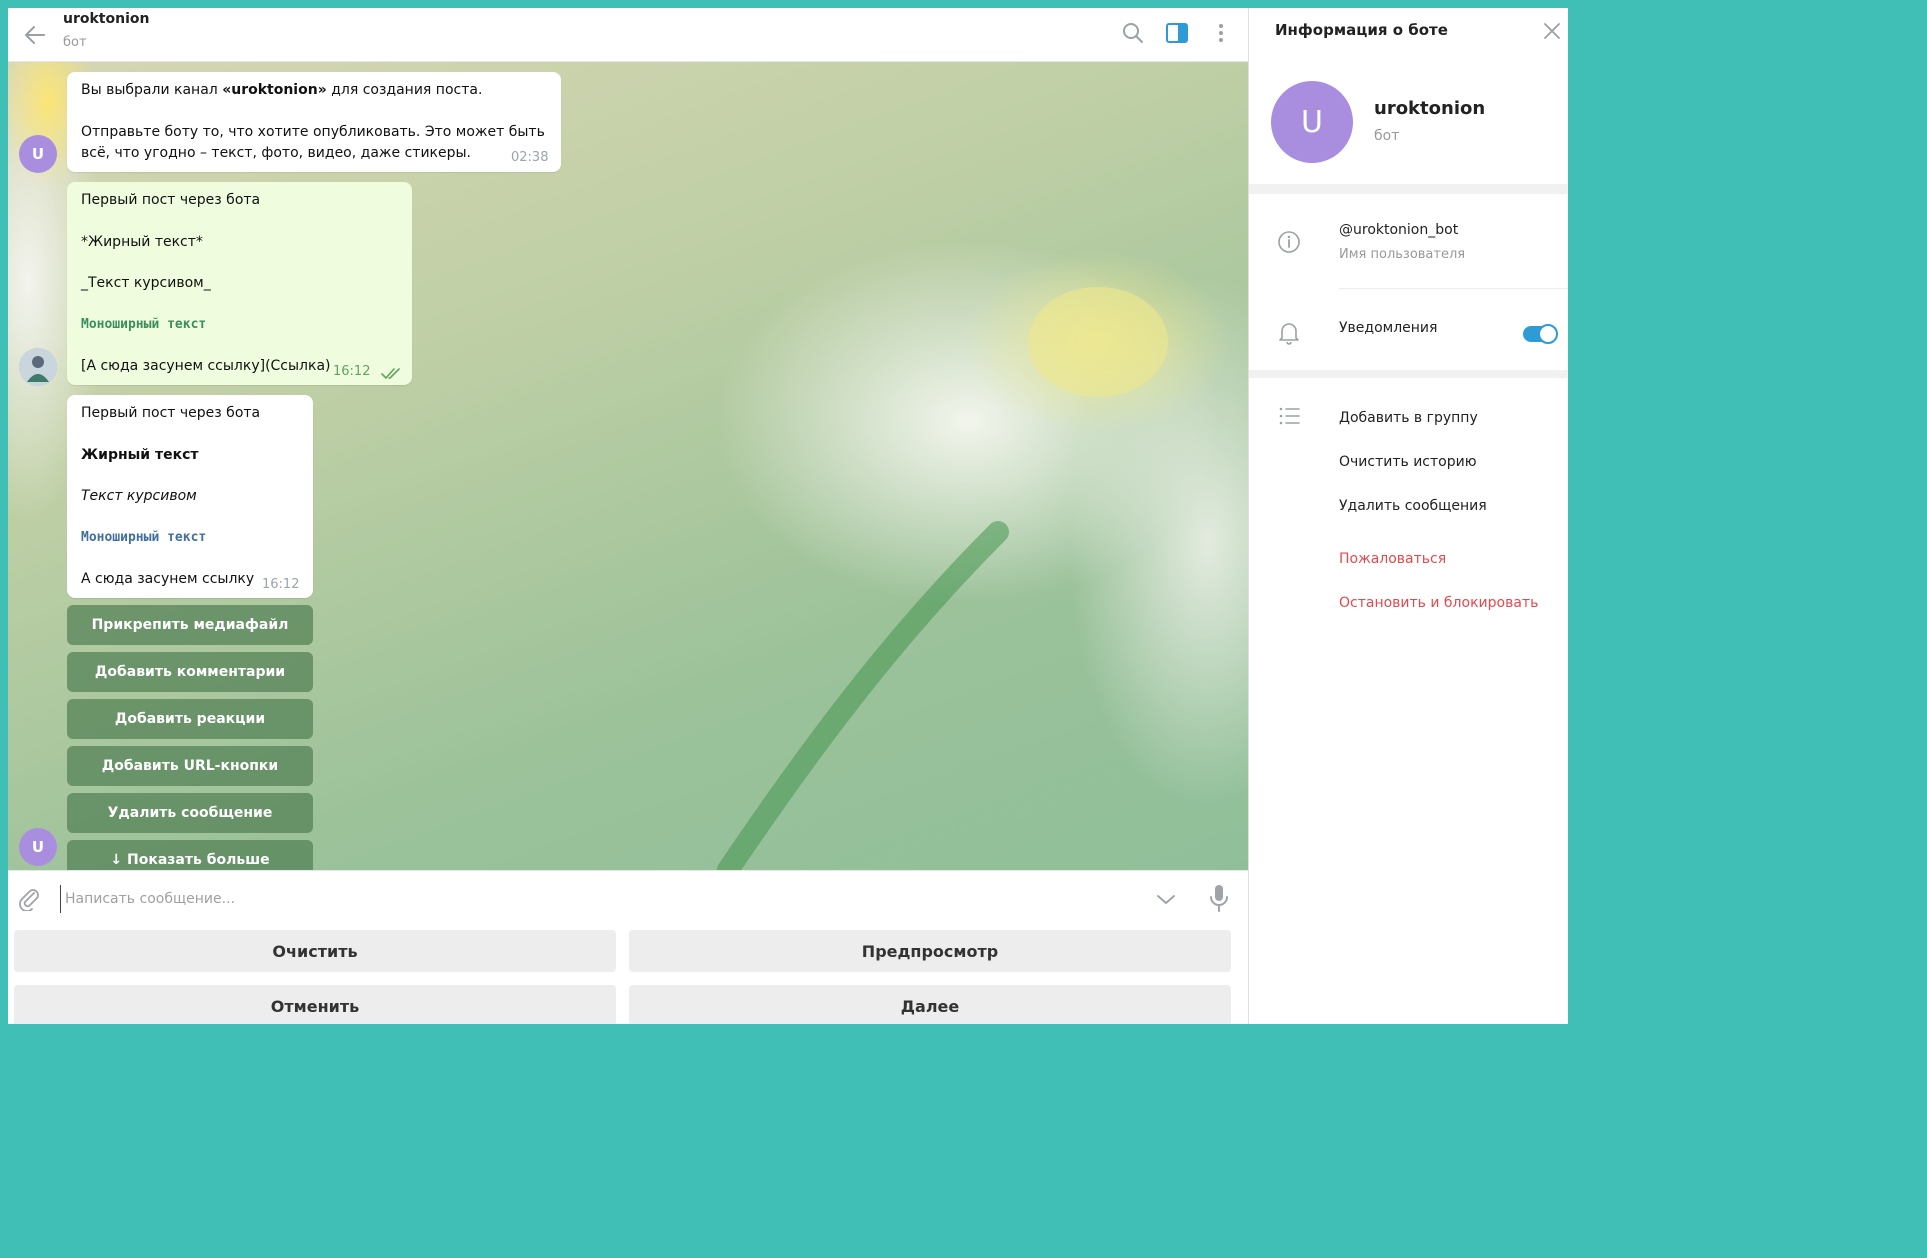 The height and width of the screenshot is (1258, 1927). What do you see at coordinates (142, 242) in the screenshot?
I see `message-line: *Жирный текст*` at bounding box center [142, 242].